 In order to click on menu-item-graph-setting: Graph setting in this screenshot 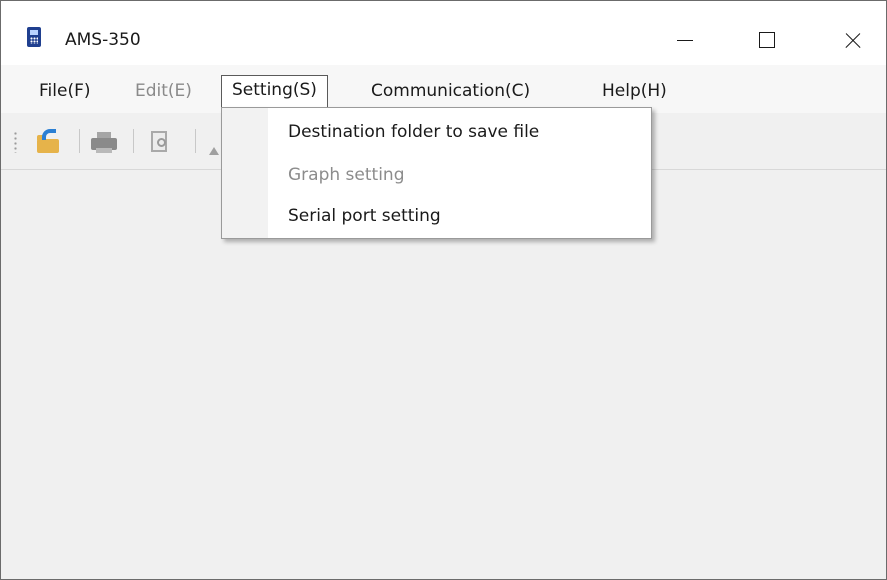, I will do `click(346, 175)`.